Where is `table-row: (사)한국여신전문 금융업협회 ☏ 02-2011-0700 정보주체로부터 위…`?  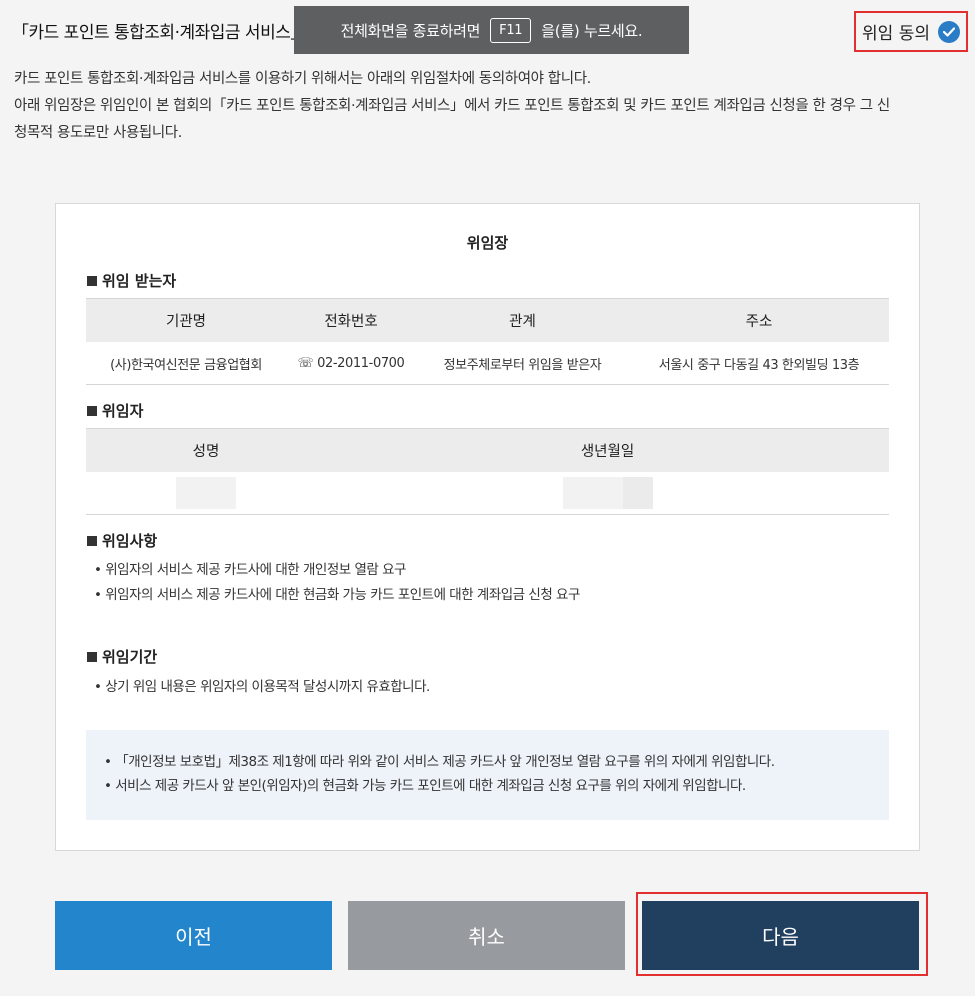
table-row: (사)한국여신전문 금융업협회 ☏ 02-2011-0700 정보주체로부터 위… is located at coordinates (487, 363).